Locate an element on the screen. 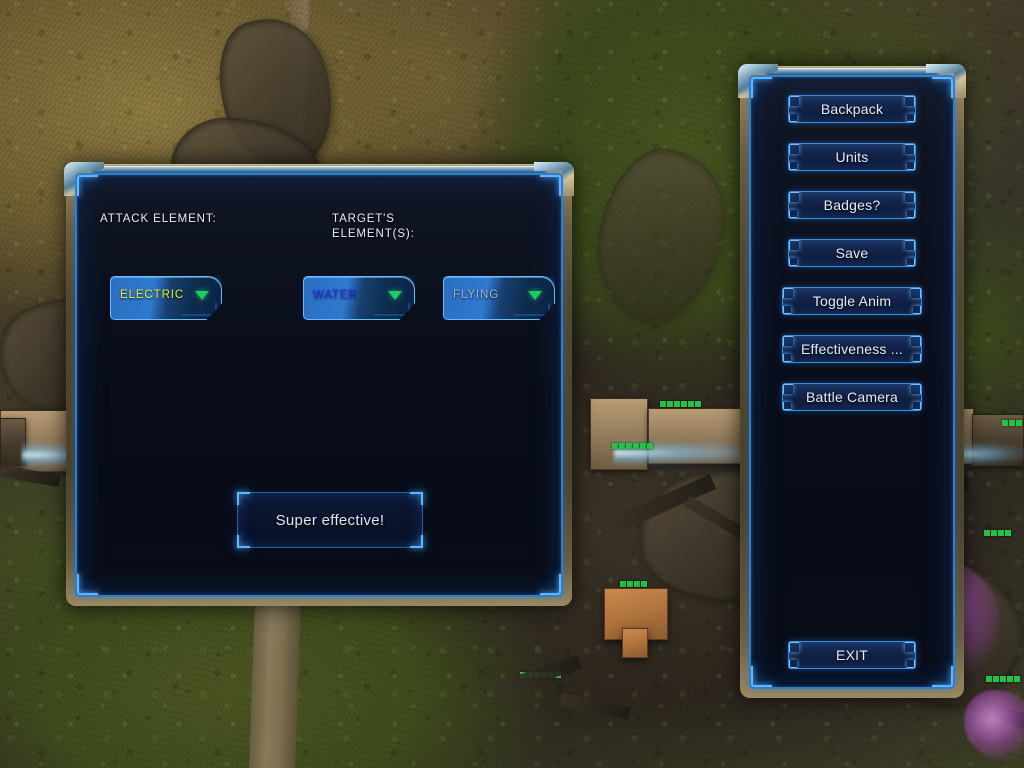 The width and height of the screenshot is (1024, 768). target-element-1-value: WATER is located at coordinates (335, 295).